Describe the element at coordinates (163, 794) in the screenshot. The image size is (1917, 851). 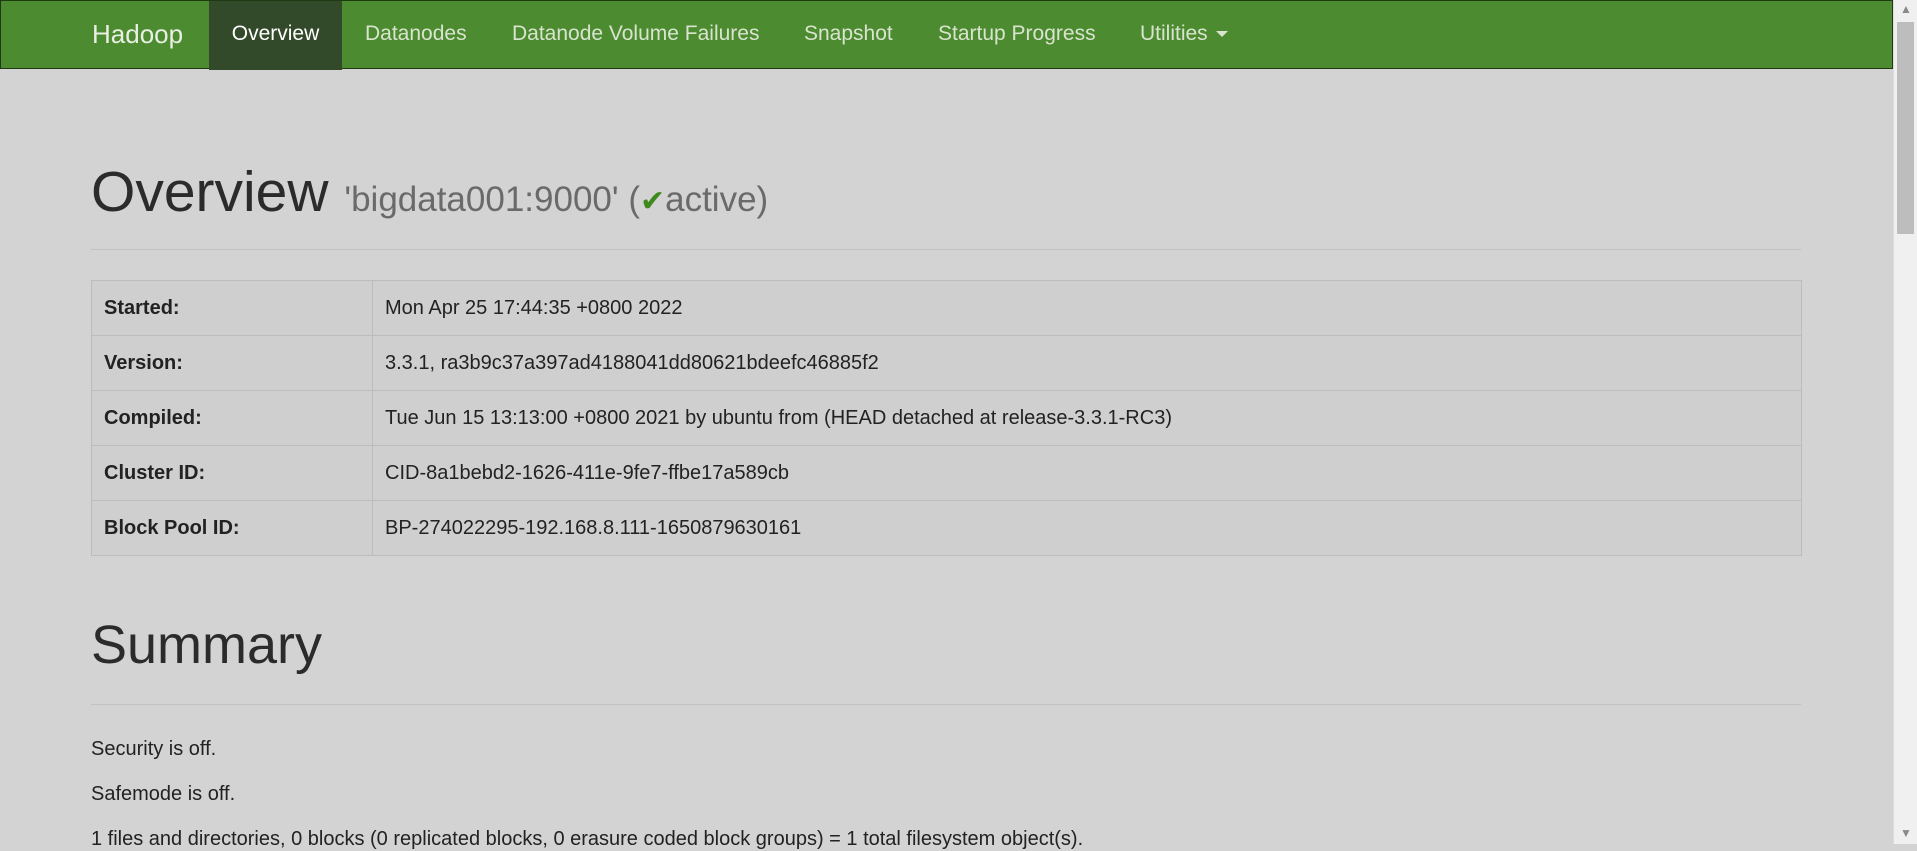
I see `safemode-status: Safemode is off.` at that location.